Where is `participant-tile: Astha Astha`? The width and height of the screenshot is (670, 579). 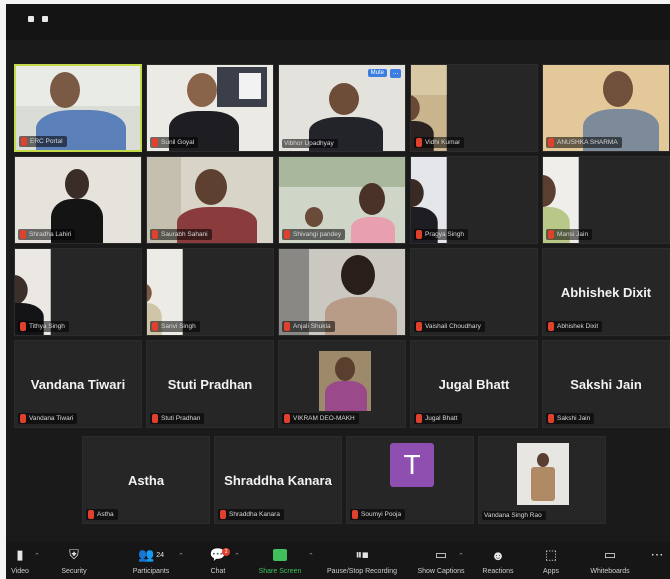 participant-tile: Astha Astha is located at coordinates (146, 480).